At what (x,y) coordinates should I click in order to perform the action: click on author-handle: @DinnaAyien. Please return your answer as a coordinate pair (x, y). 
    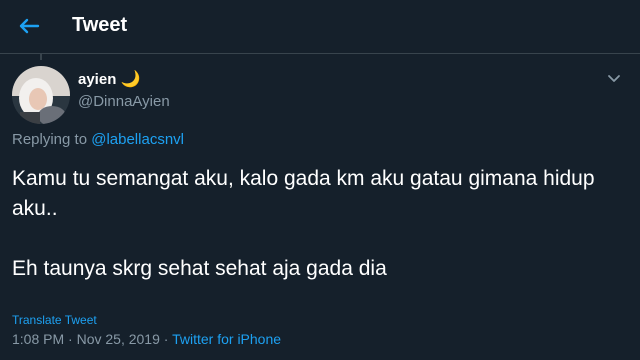
    Looking at the image, I should click on (124, 101).